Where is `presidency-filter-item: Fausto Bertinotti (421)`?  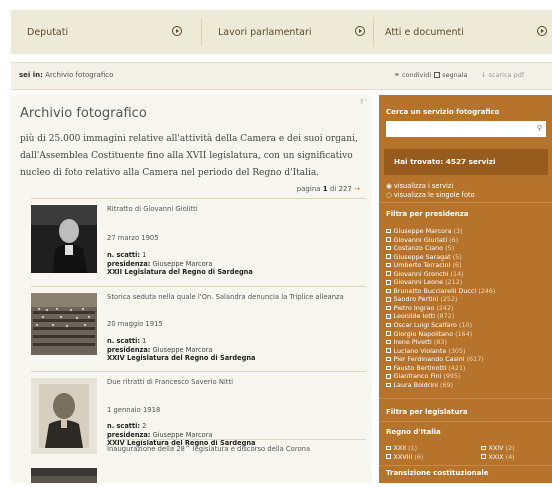
presidency-filter-item: Fausto Bertinotti (421) is located at coordinates (467, 368).